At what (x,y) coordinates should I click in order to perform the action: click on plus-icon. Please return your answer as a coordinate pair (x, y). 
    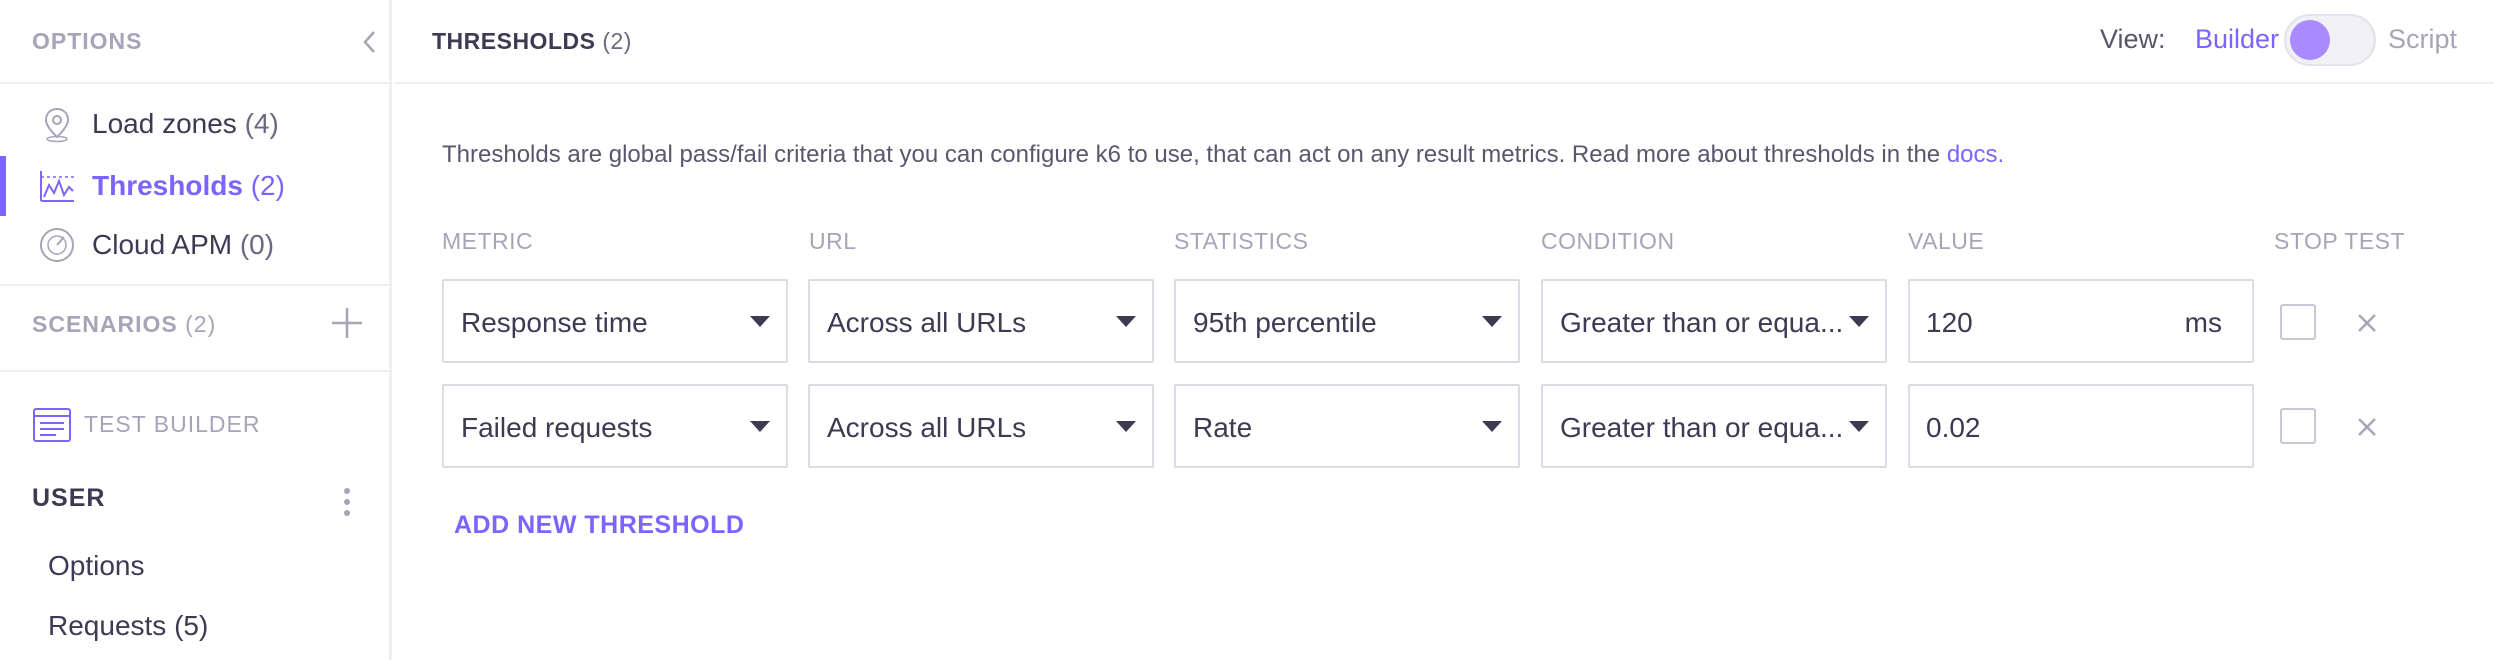
    Looking at the image, I should click on (347, 323).